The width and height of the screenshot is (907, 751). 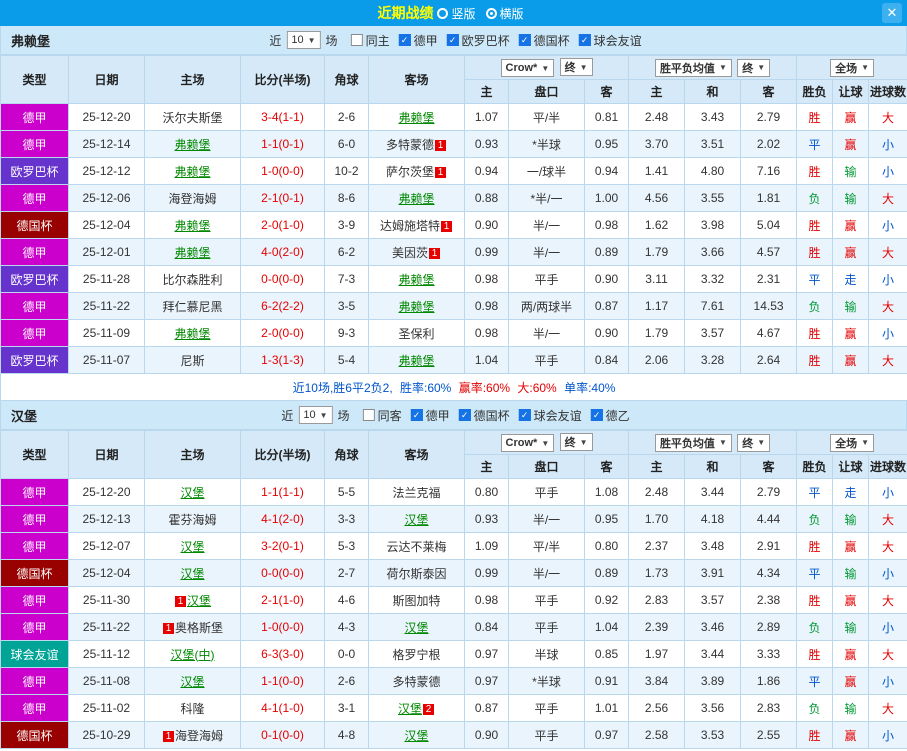 I want to click on euro-away-odds: 1.86, so click(x=769, y=681).